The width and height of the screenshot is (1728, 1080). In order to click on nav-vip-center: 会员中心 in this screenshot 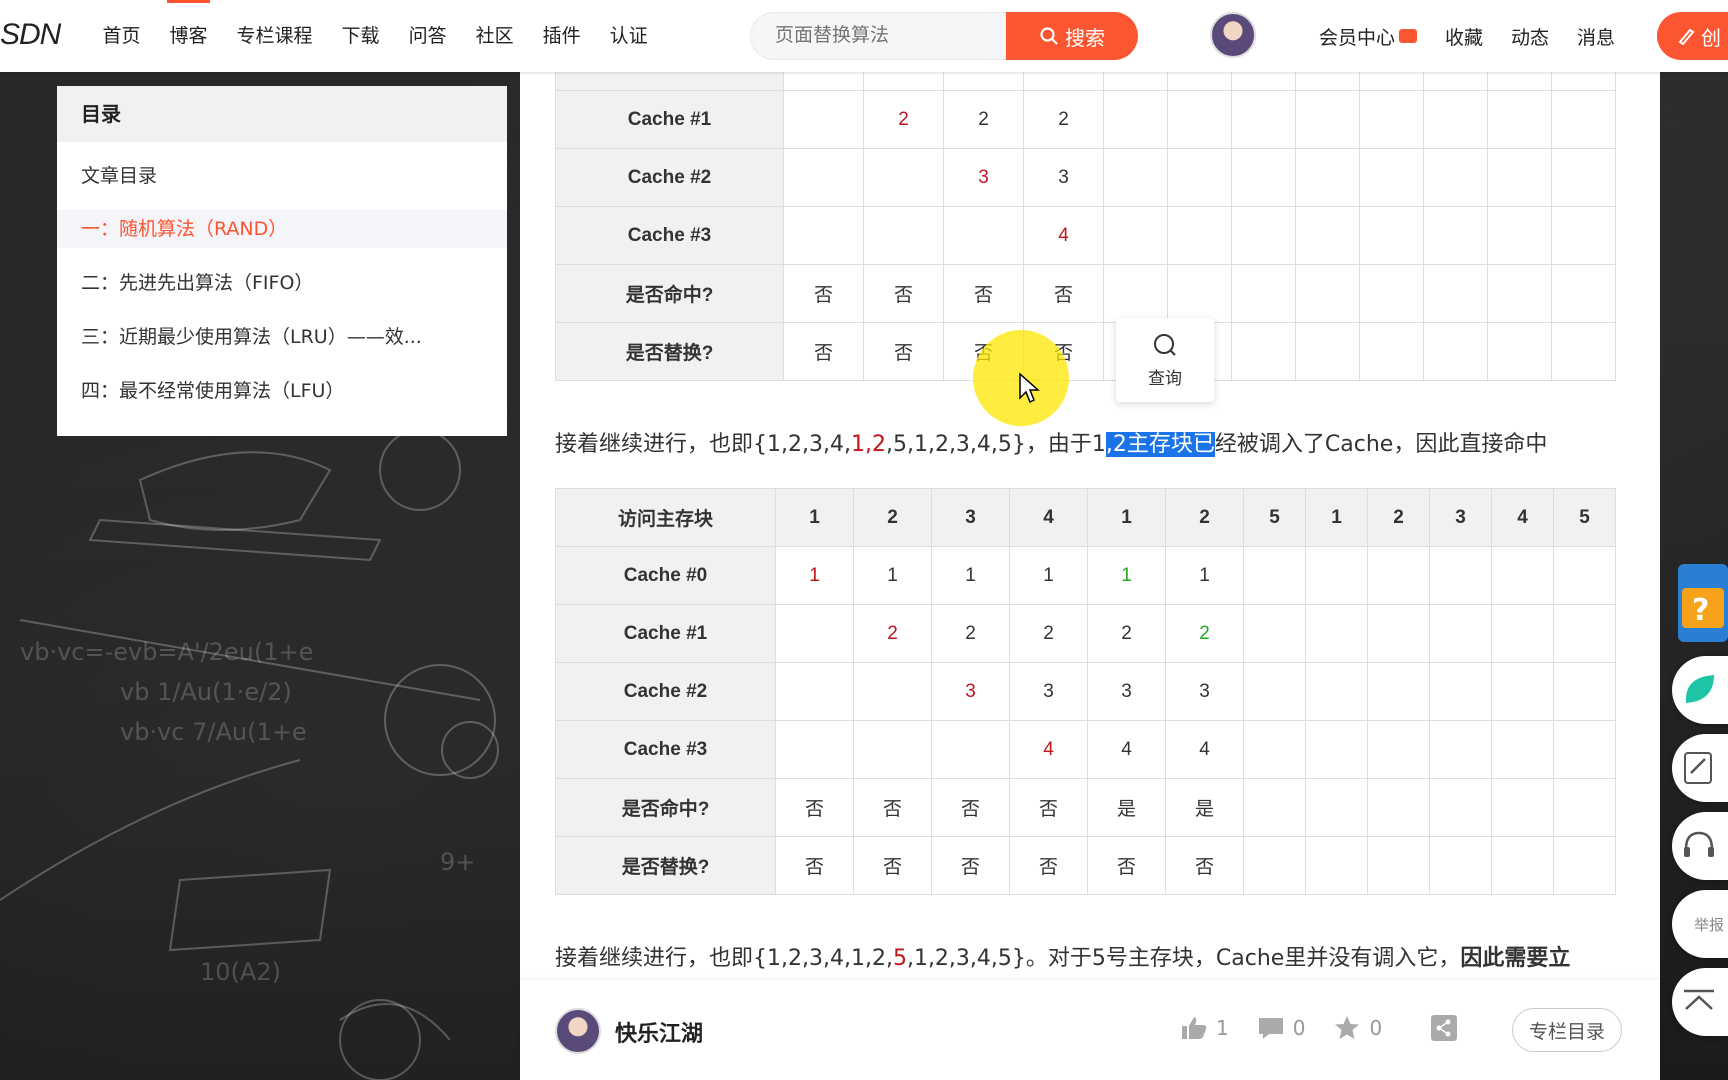, I will do `click(1368, 36)`.